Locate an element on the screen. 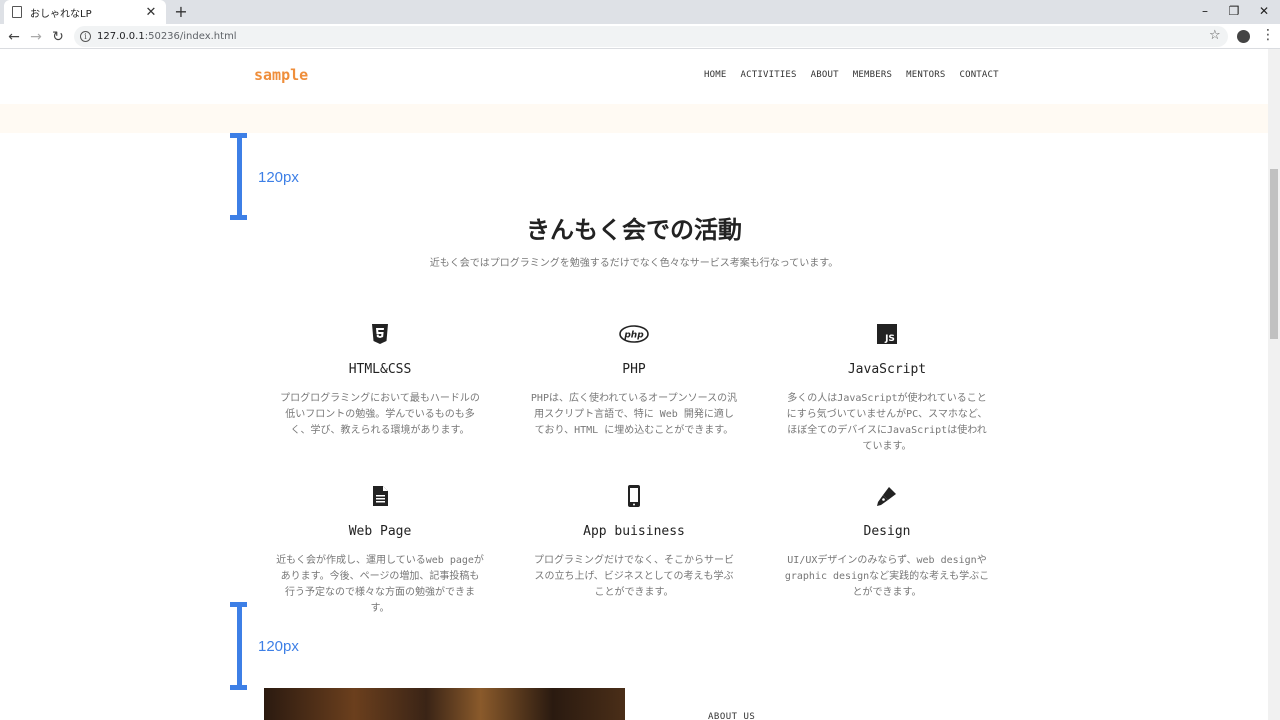 The height and width of the screenshot is (720, 1280). php-icon: php is located at coordinates (634, 334).